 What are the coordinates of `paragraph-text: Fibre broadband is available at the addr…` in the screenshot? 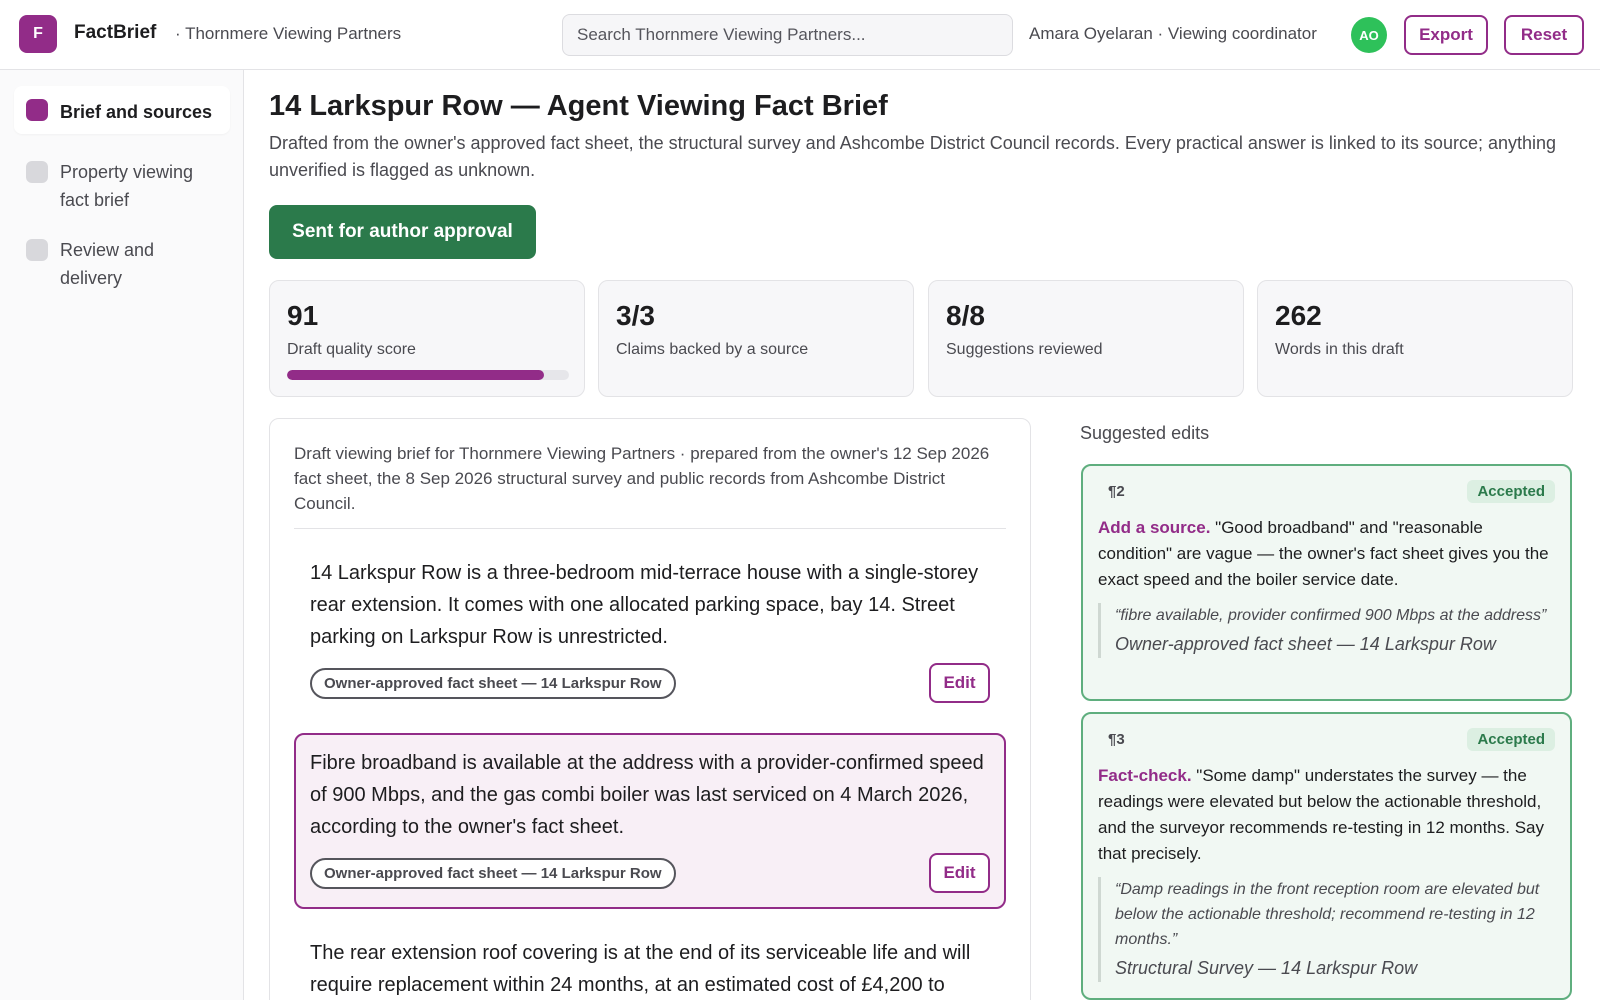 It's located at (647, 795).